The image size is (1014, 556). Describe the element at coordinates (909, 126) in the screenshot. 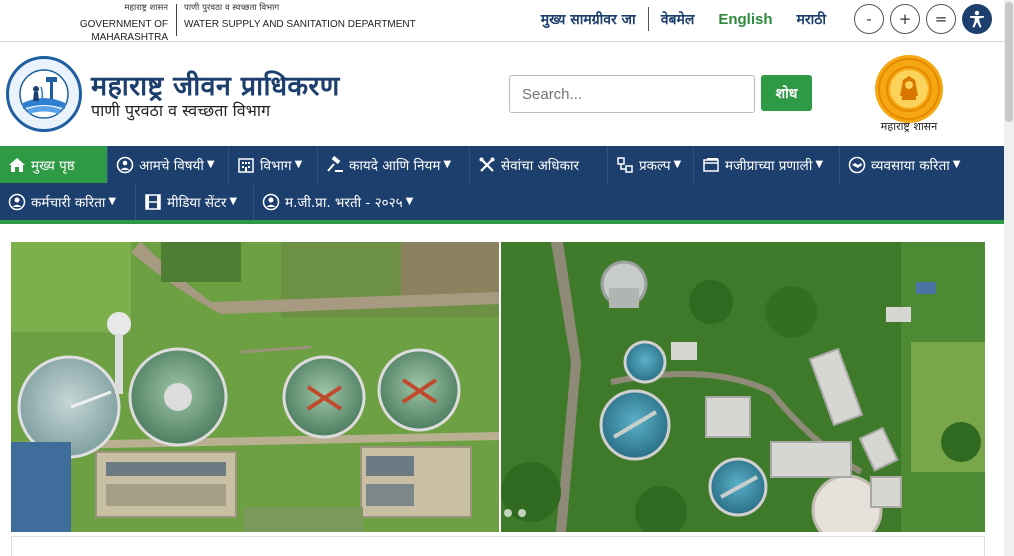

I see `emblem-label: महाराष्ट्र शासन` at that location.